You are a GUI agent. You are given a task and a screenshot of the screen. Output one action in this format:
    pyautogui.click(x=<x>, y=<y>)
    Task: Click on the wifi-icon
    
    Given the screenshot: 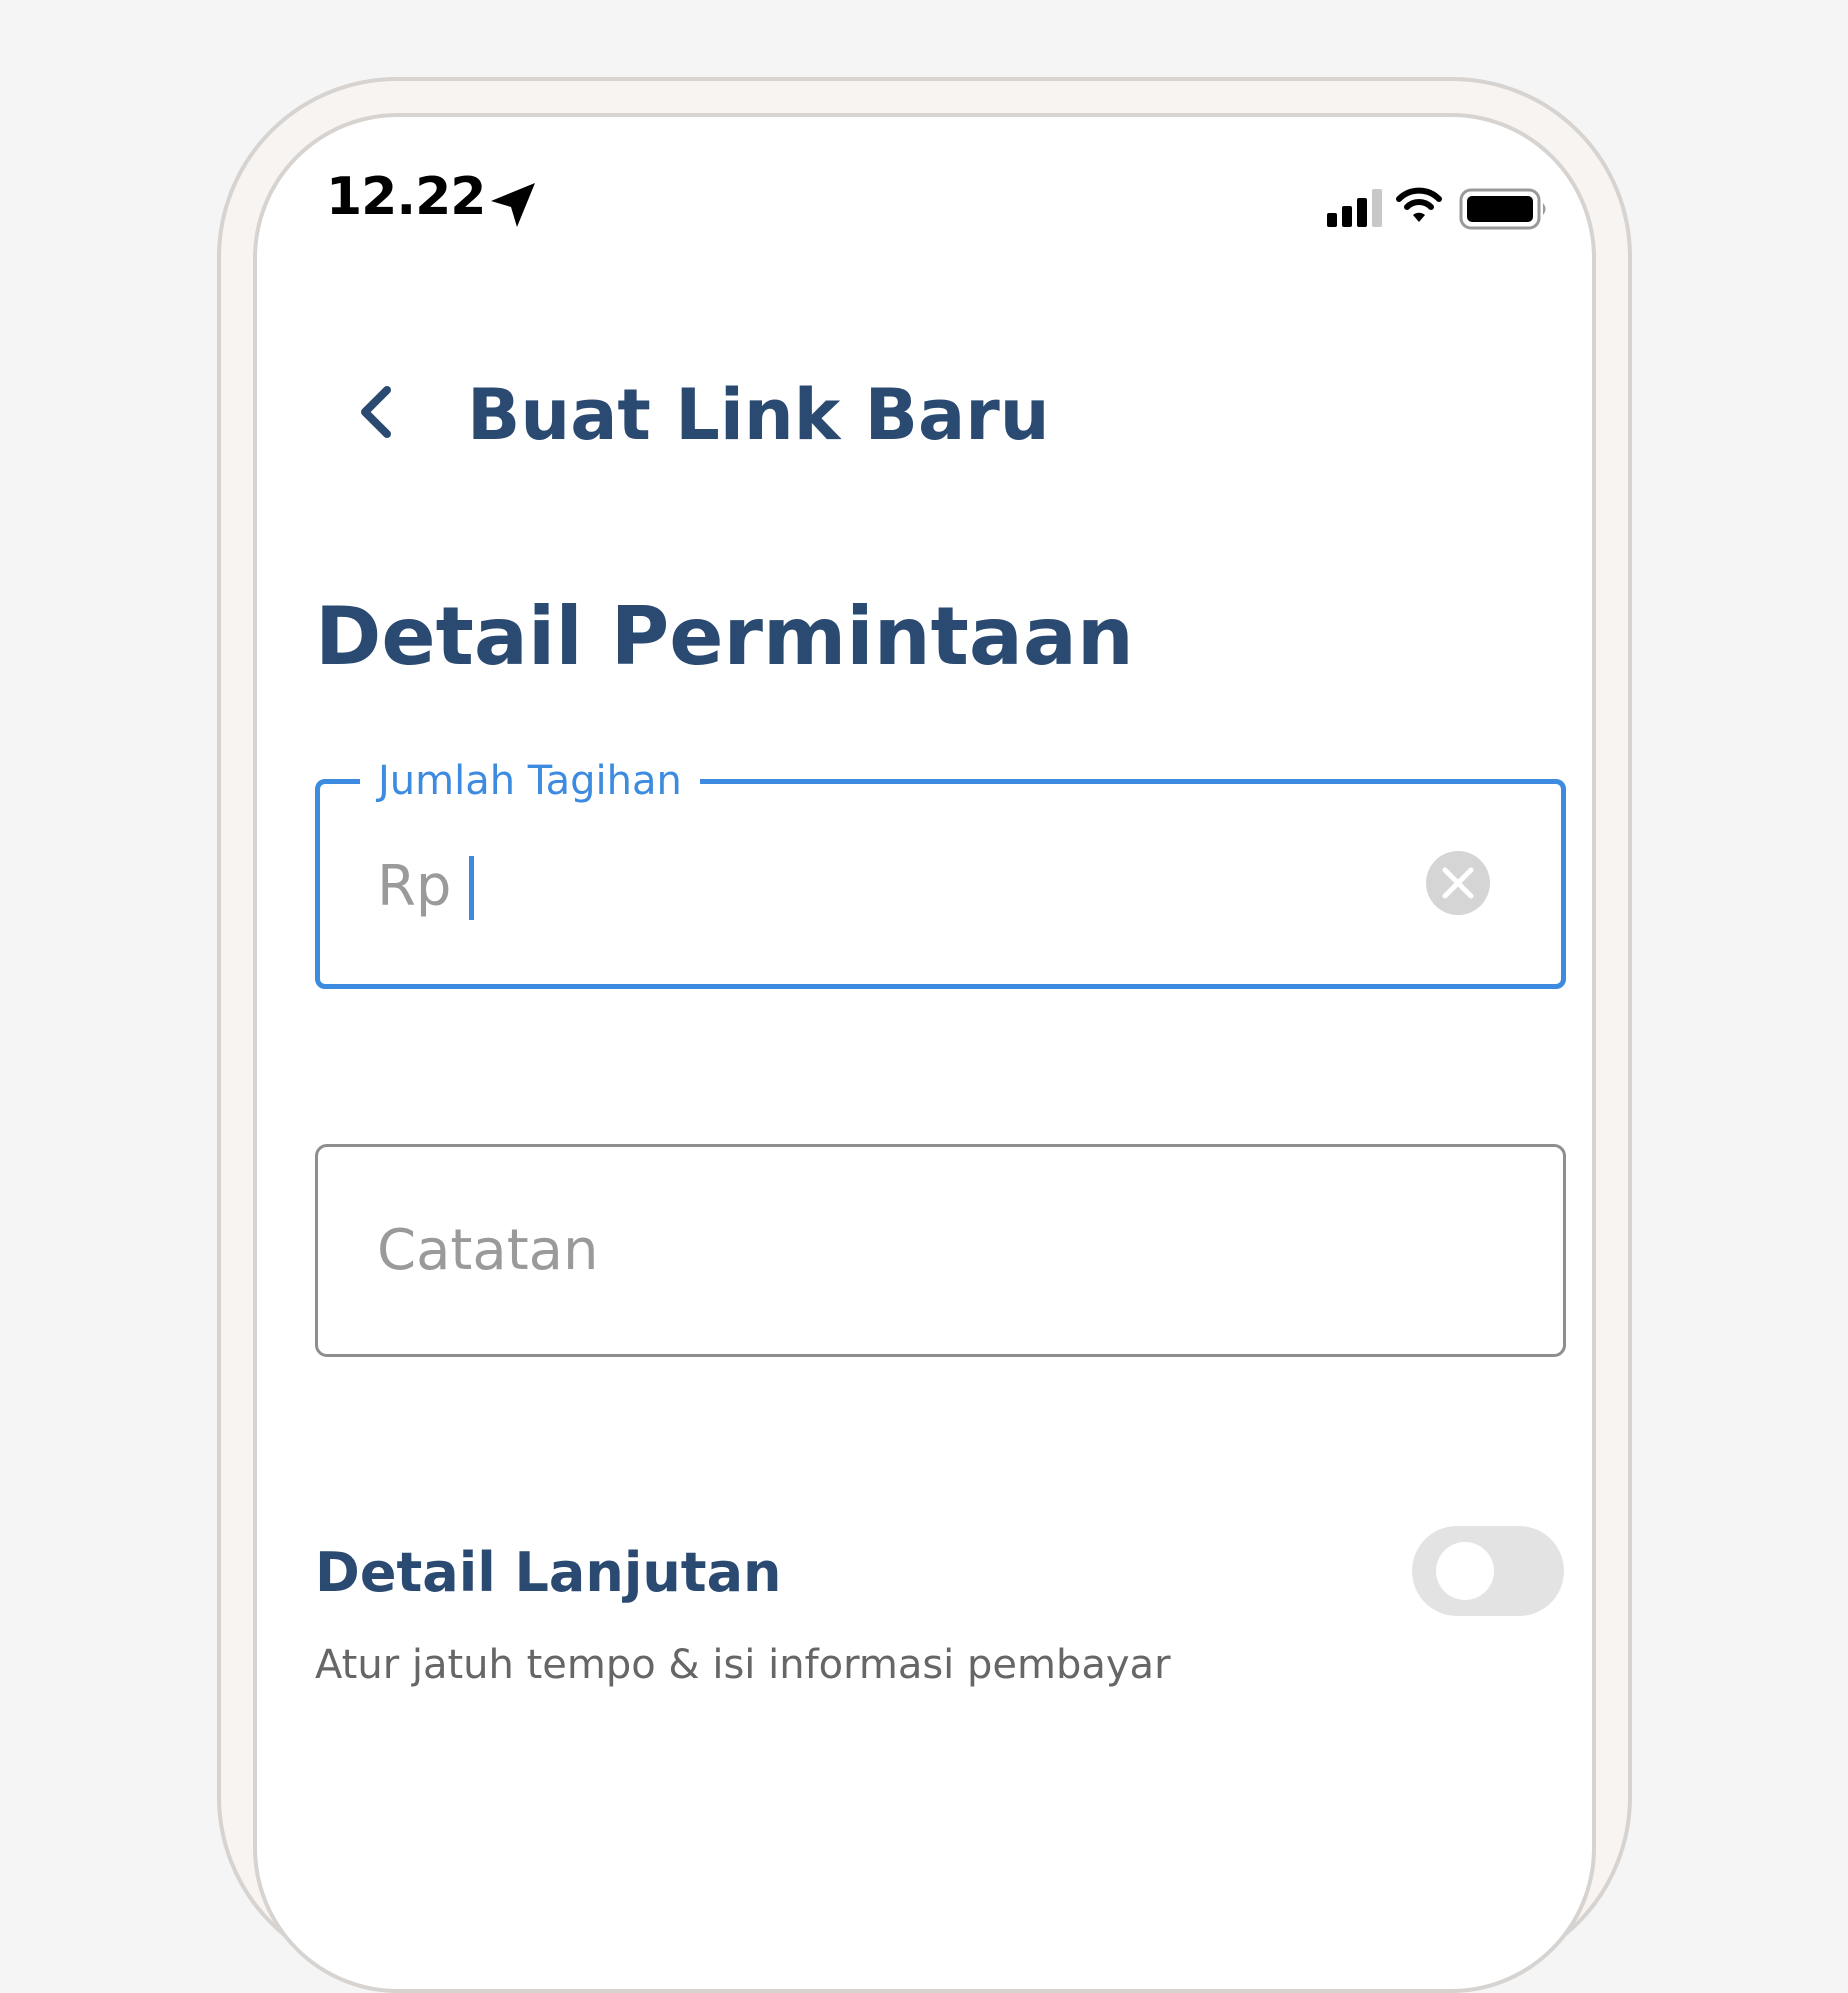 What is the action you would take?
    pyautogui.click(x=1419, y=204)
    